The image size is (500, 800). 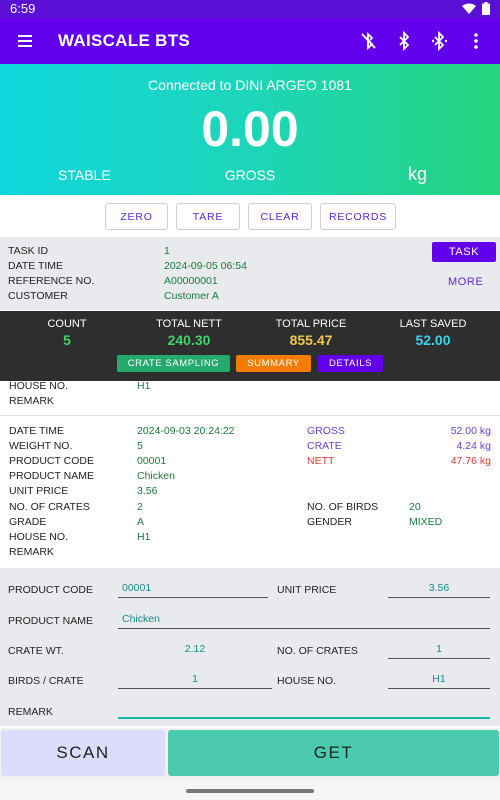 What do you see at coordinates (51, 461) in the screenshot?
I see `product-code-label: PRODUCT CODE` at bounding box center [51, 461].